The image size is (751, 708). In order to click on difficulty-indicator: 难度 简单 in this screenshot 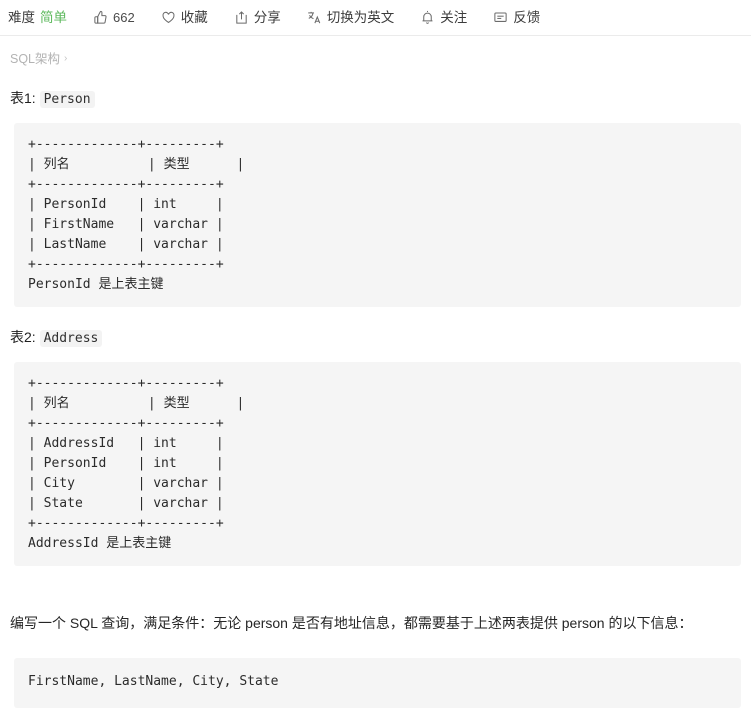, I will do `click(37, 18)`.